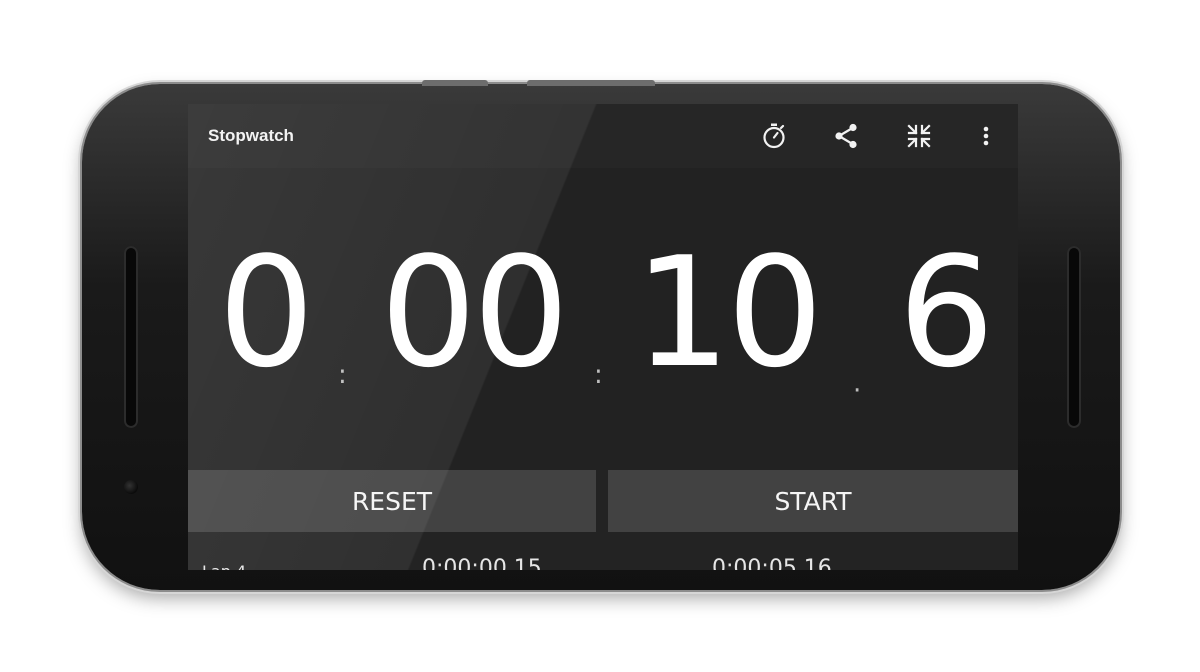 This screenshot has width=1200, height=672. What do you see at coordinates (392, 501) in the screenshot?
I see `reset-button: RESET` at bounding box center [392, 501].